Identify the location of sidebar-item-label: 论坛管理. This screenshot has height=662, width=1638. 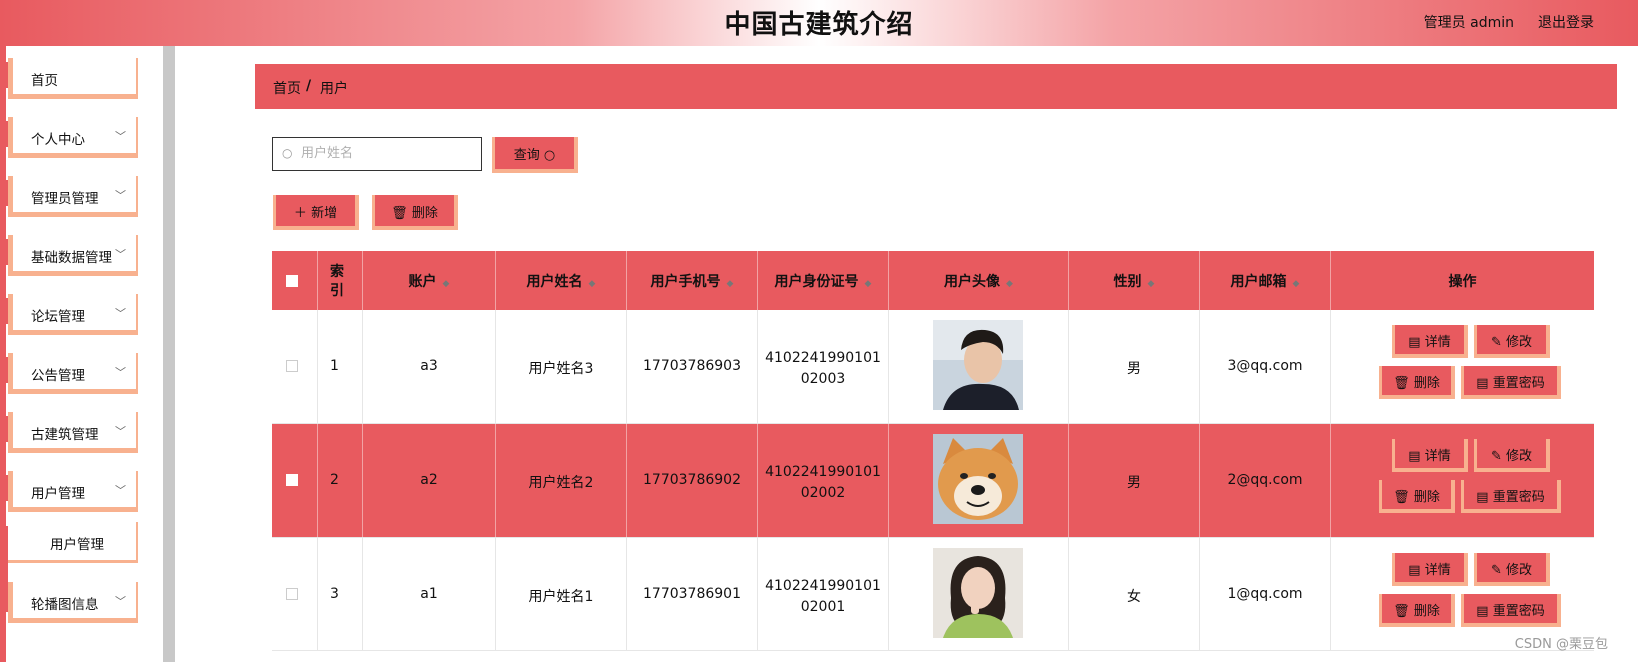
(58, 317).